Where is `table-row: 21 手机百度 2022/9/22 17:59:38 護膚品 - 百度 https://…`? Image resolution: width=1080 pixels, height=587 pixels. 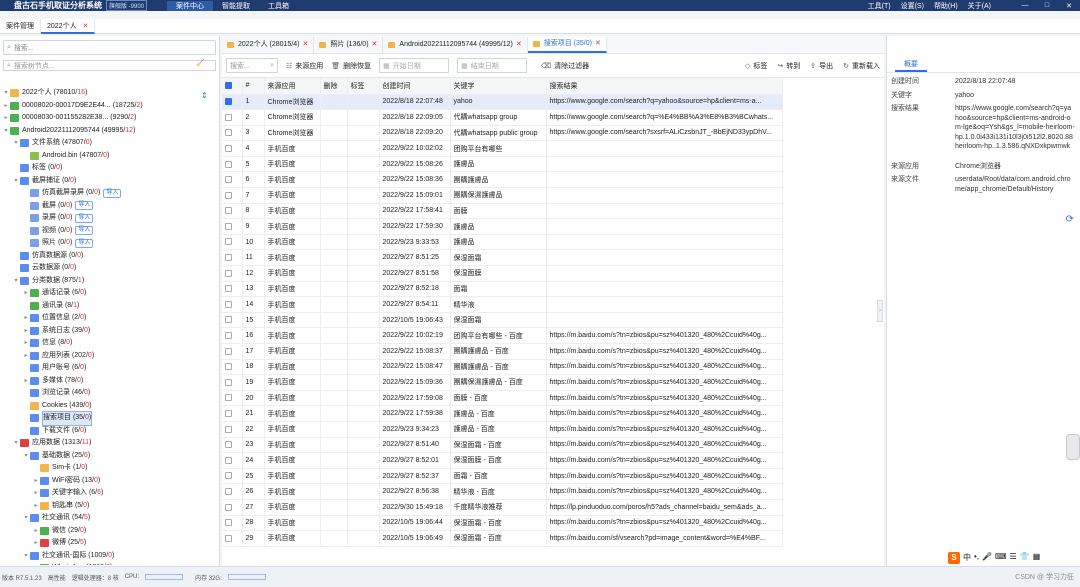 table-row: 21 手机百度 2022/9/22 17:59:38 護膚品 - 百度 https://… is located at coordinates (502, 413).